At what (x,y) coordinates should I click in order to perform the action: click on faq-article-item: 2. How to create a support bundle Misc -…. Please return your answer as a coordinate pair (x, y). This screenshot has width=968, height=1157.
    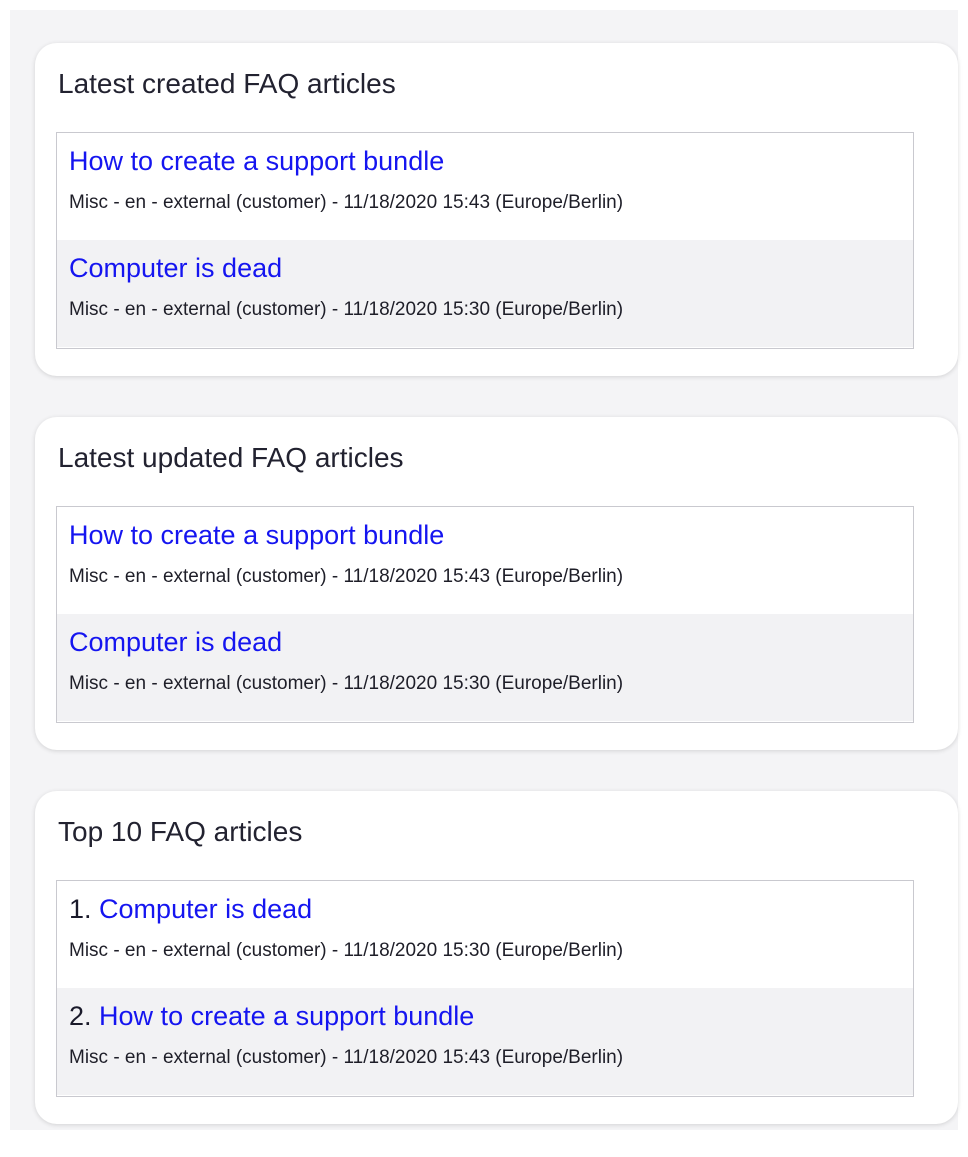
    Looking at the image, I should click on (485, 1041).